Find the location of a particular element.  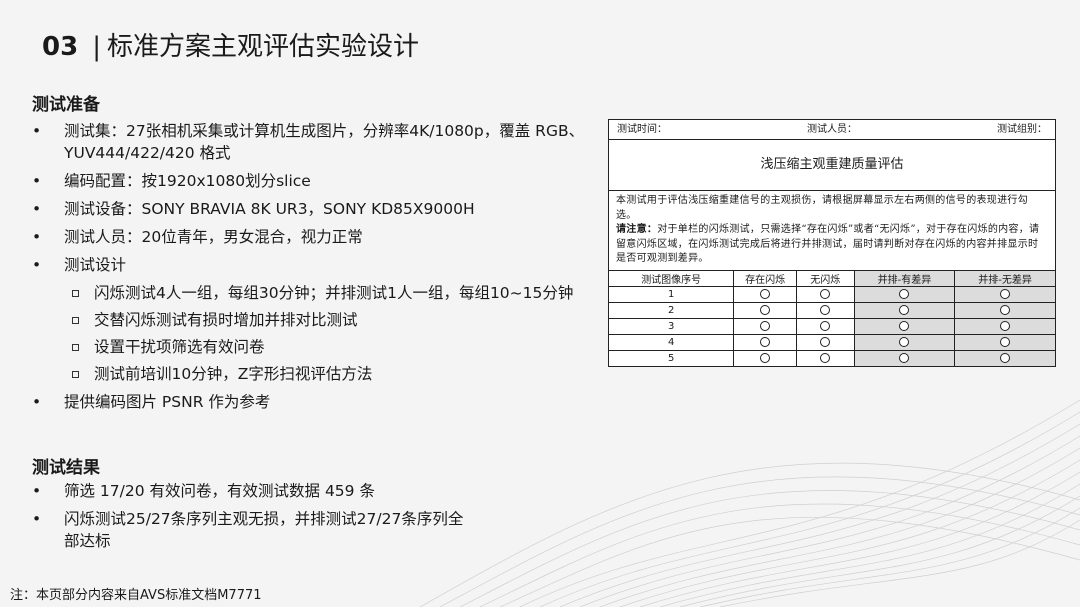

form-header-row: 测试时间： 测试人员： 测试组别： is located at coordinates (832, 130).